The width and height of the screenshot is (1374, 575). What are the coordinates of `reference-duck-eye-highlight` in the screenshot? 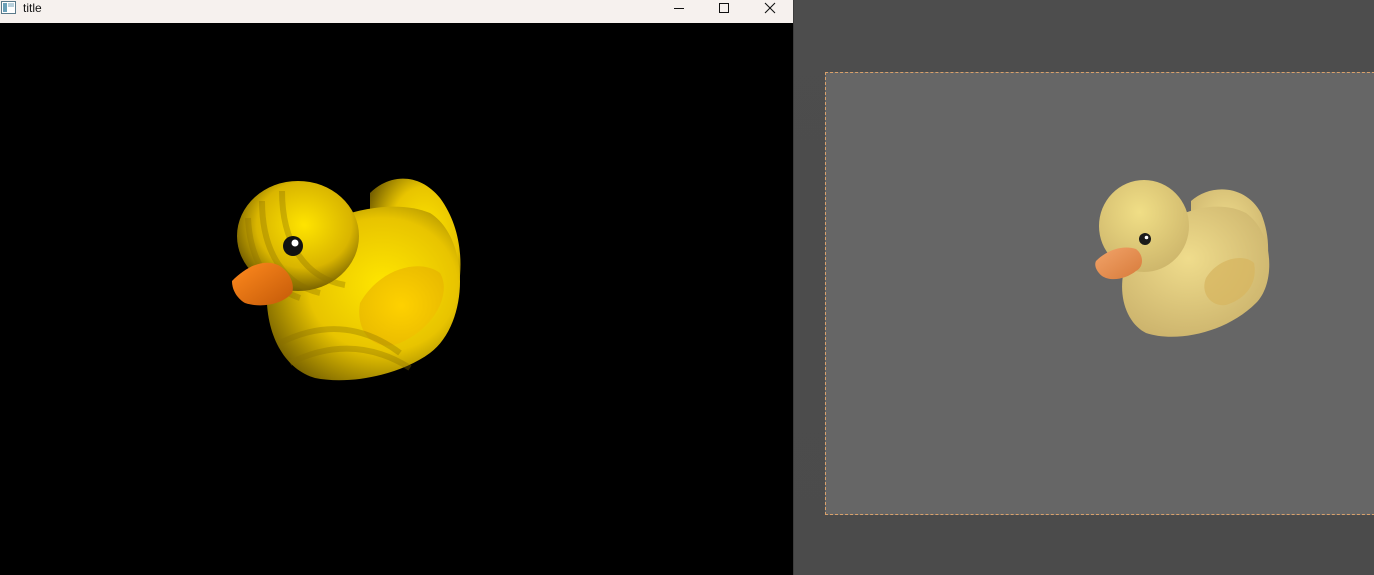 It's located at (1146, 237).